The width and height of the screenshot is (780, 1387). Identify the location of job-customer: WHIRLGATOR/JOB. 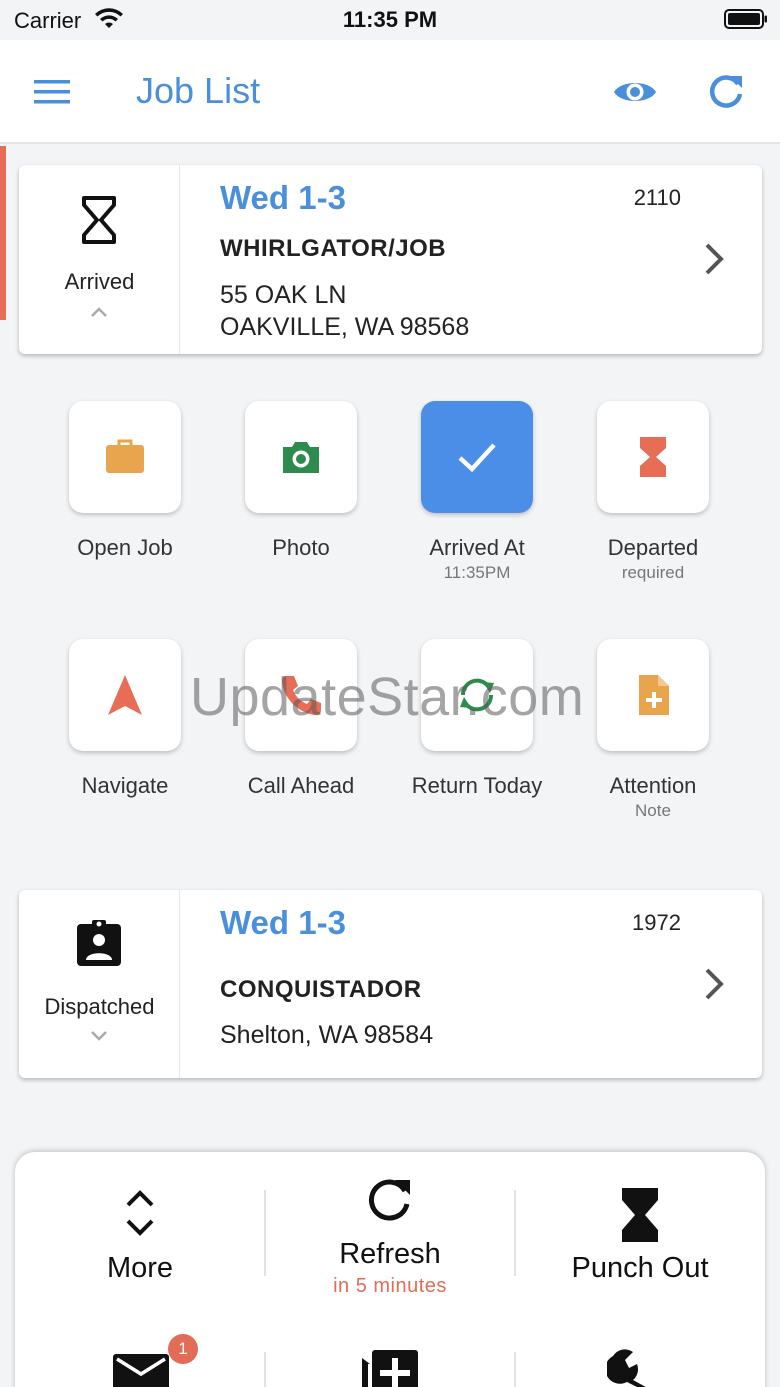
(333, 248).